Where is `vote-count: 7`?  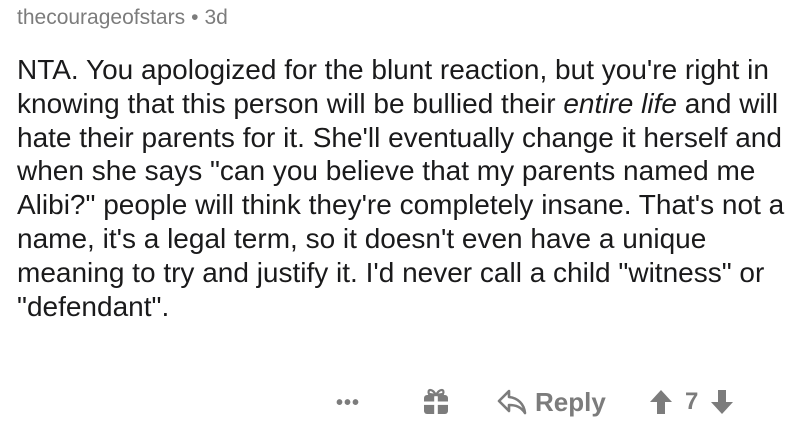 vote-count: 7 is located at coordinates (692, 401).